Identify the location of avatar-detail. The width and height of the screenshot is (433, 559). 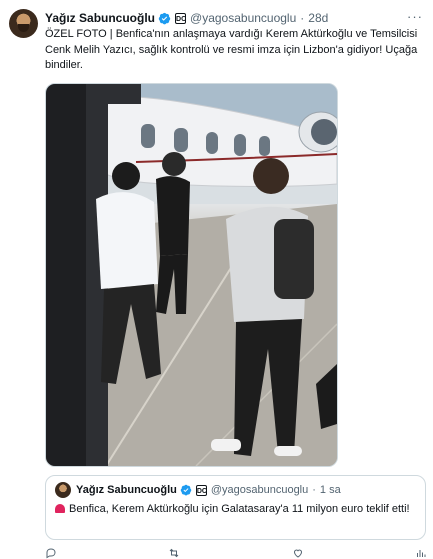
(23, 28).